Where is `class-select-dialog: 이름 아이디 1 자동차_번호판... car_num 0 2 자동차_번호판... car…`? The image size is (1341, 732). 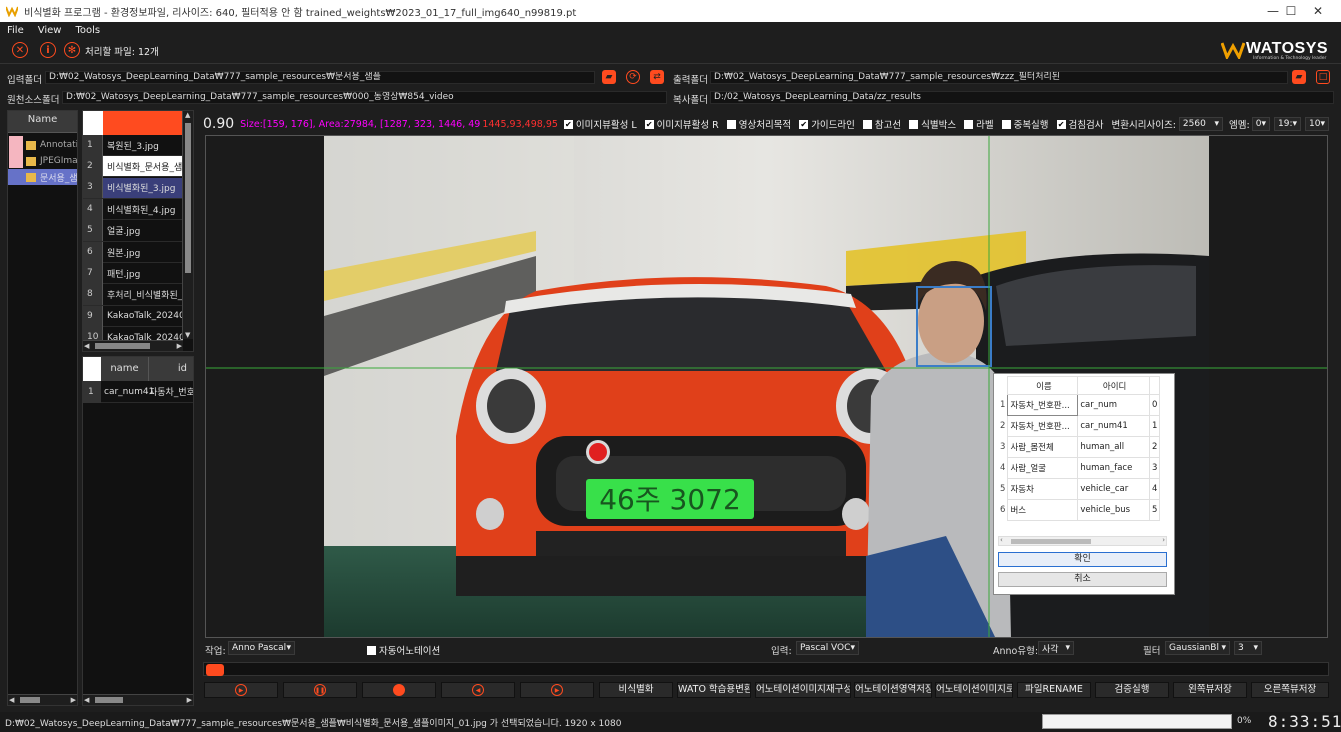 class-select-dialog: 이름 아이디 1 자동차_번호판... car_num 0 2 자동차_번호판... car… is located at coordinates (1084, 484).